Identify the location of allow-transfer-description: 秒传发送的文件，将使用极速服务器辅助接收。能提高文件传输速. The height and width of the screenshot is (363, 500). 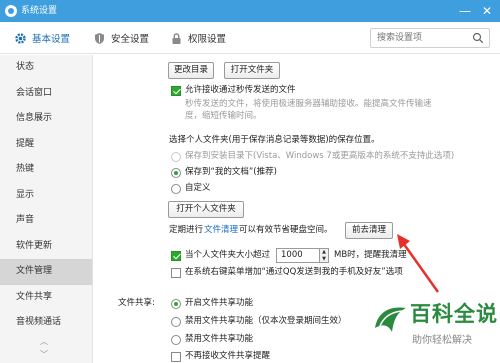
(308, 104).